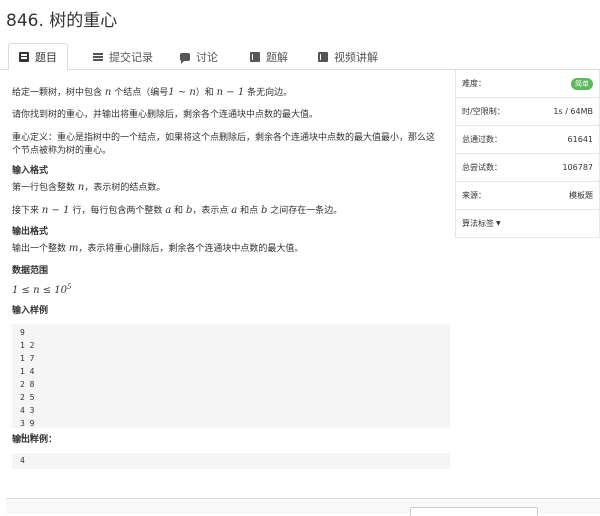  What do you see at coordinates (30, 232) in the screenshot?
I see `output-format-heading: 输出格式` at bounding box center [30, 232].